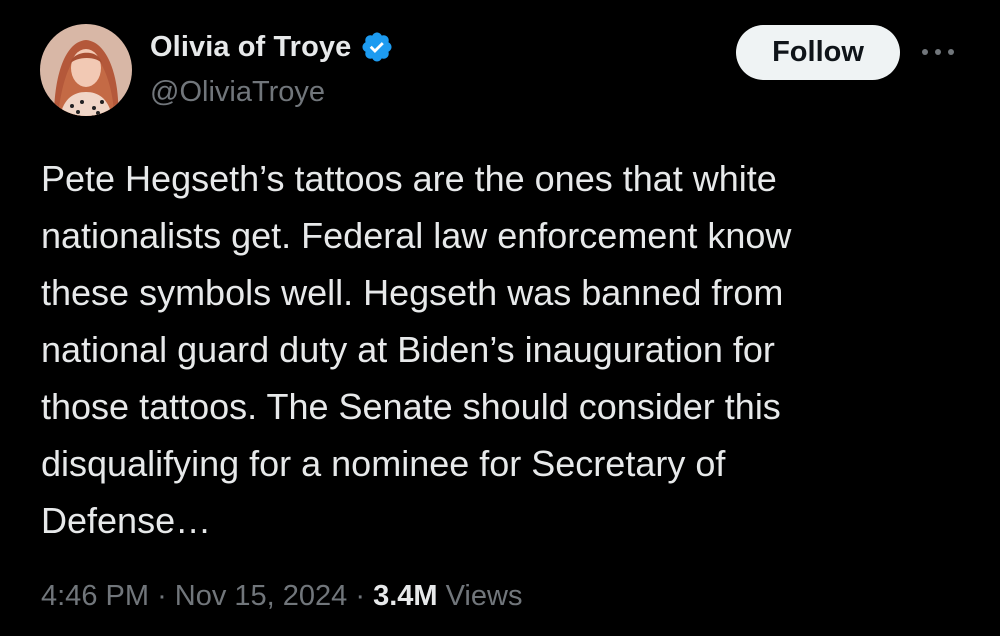 The width and height of the screenshot is (1000, 636). What do you see at coordinates (261, 596) in the screenshot?
I see `tweet-date: Nov 15, 2024` at bounding box center [261, 596].